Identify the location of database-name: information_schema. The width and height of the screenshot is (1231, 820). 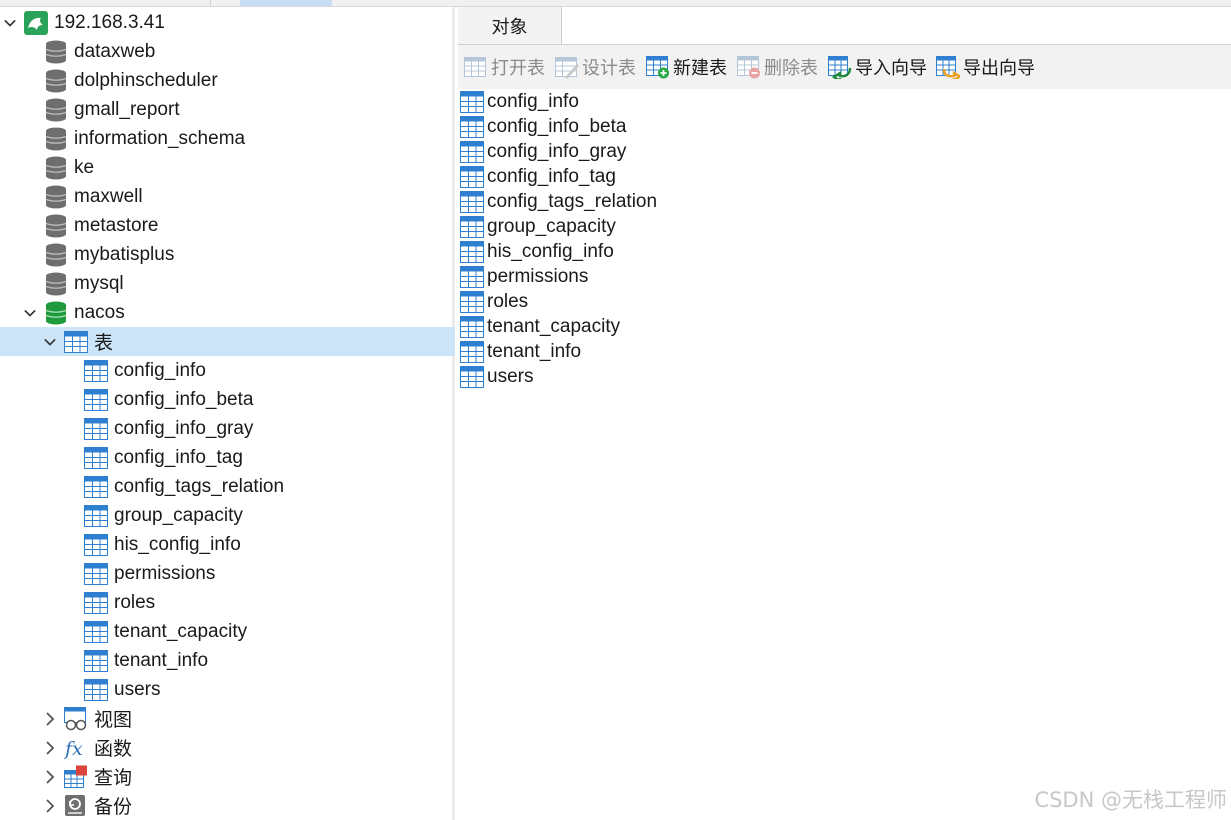
(160, 138).